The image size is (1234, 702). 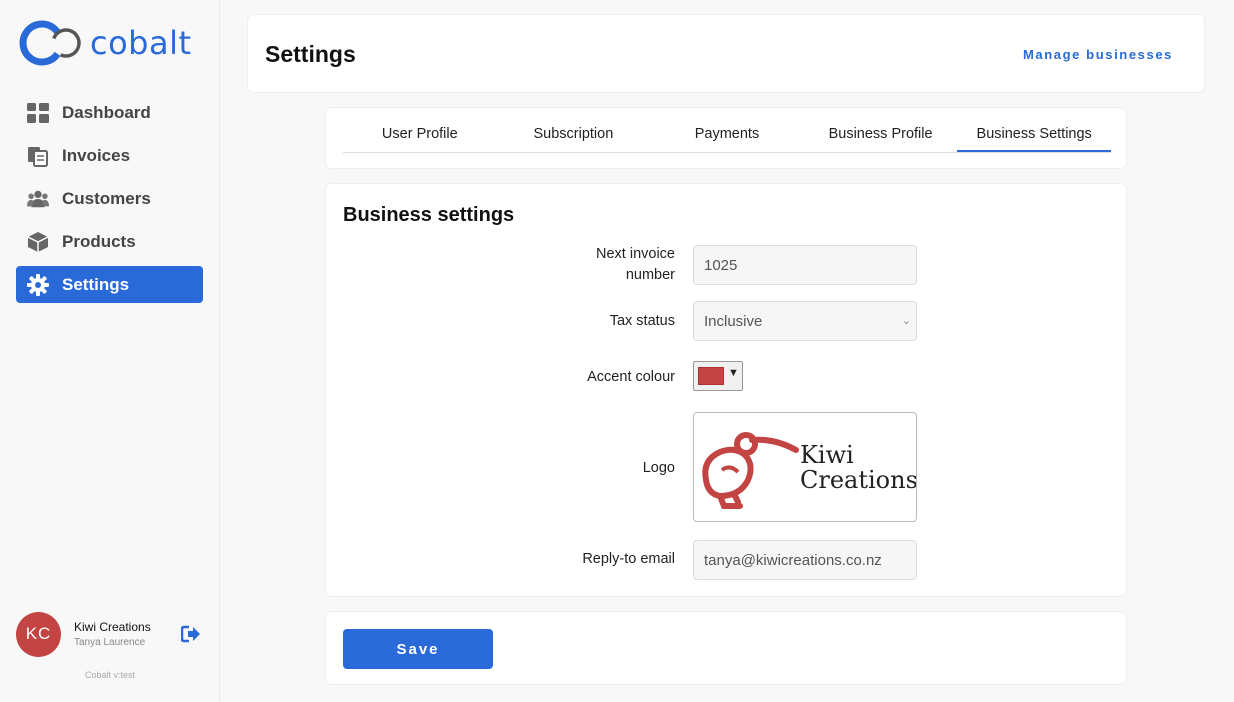 I want to click on sidebar-item-settings: Settings, so click(x=109, y=284).